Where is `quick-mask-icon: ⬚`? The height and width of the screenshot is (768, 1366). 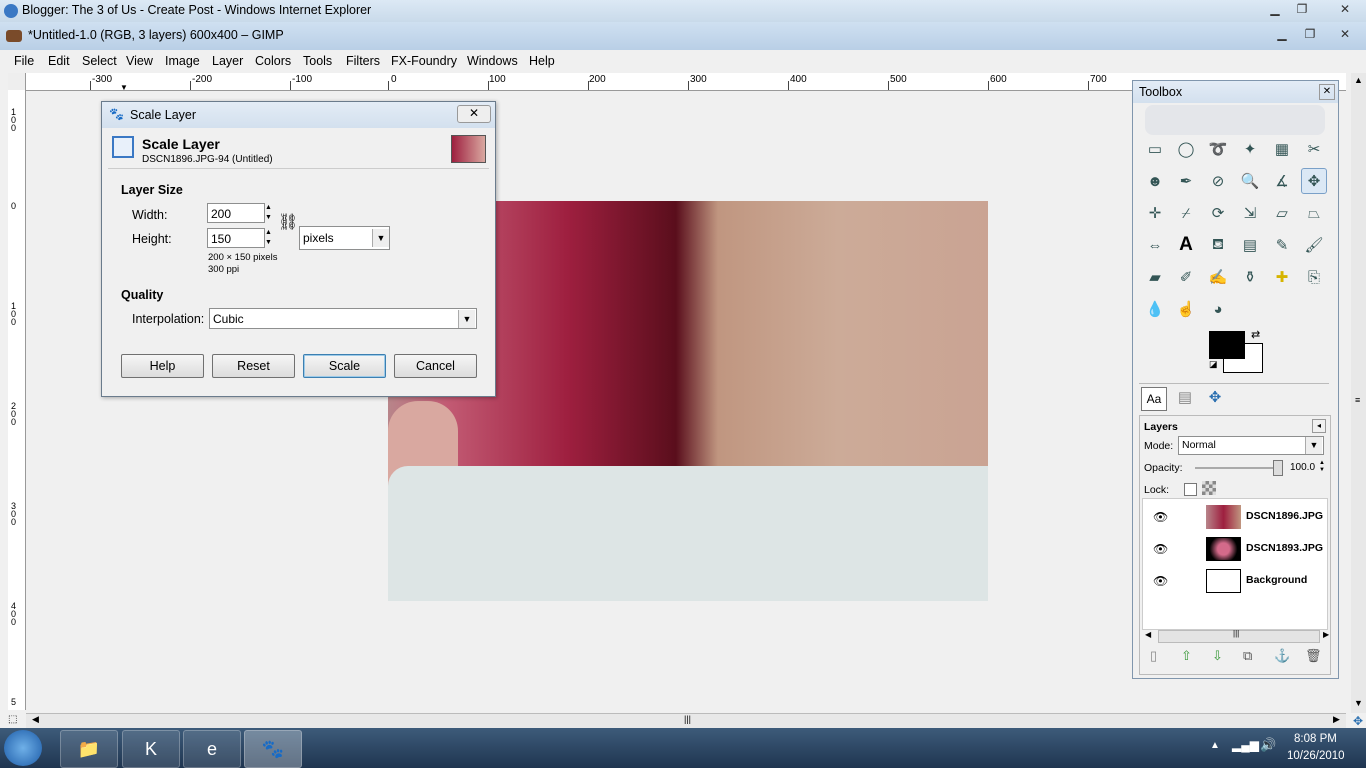
quick-mask-icon: ⬚ is located at coordinates (12, 719).